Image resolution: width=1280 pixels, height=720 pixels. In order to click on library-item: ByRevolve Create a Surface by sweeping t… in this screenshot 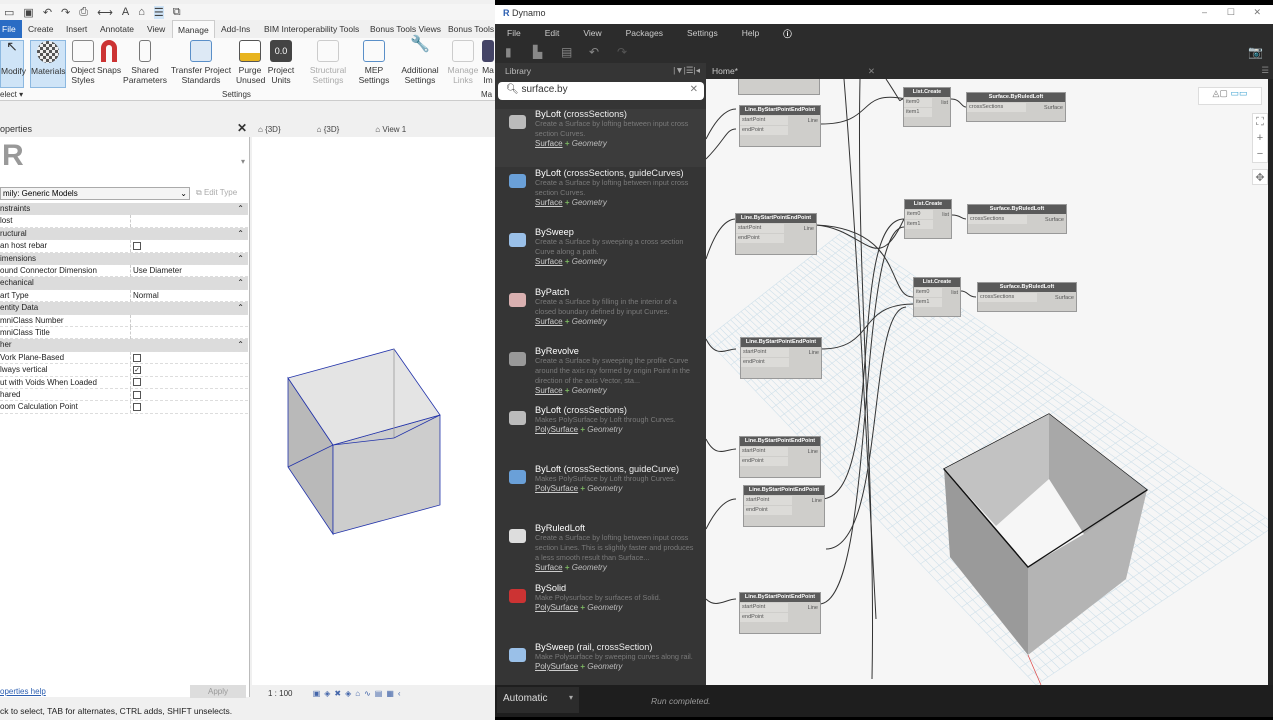, I will do `click(600, 375)`.